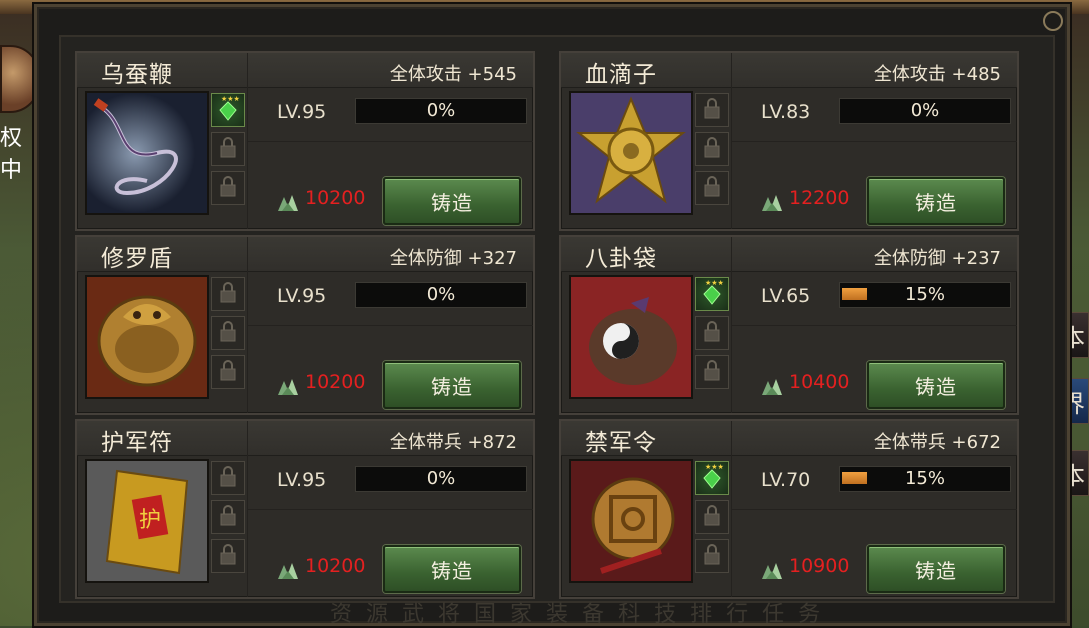 This screenshot has height=628, width=1089. What do you see at coordinates (510, 614) in the screenshot?
I see `bottom-nav-item: 国家` at bounding box center [510, 614].